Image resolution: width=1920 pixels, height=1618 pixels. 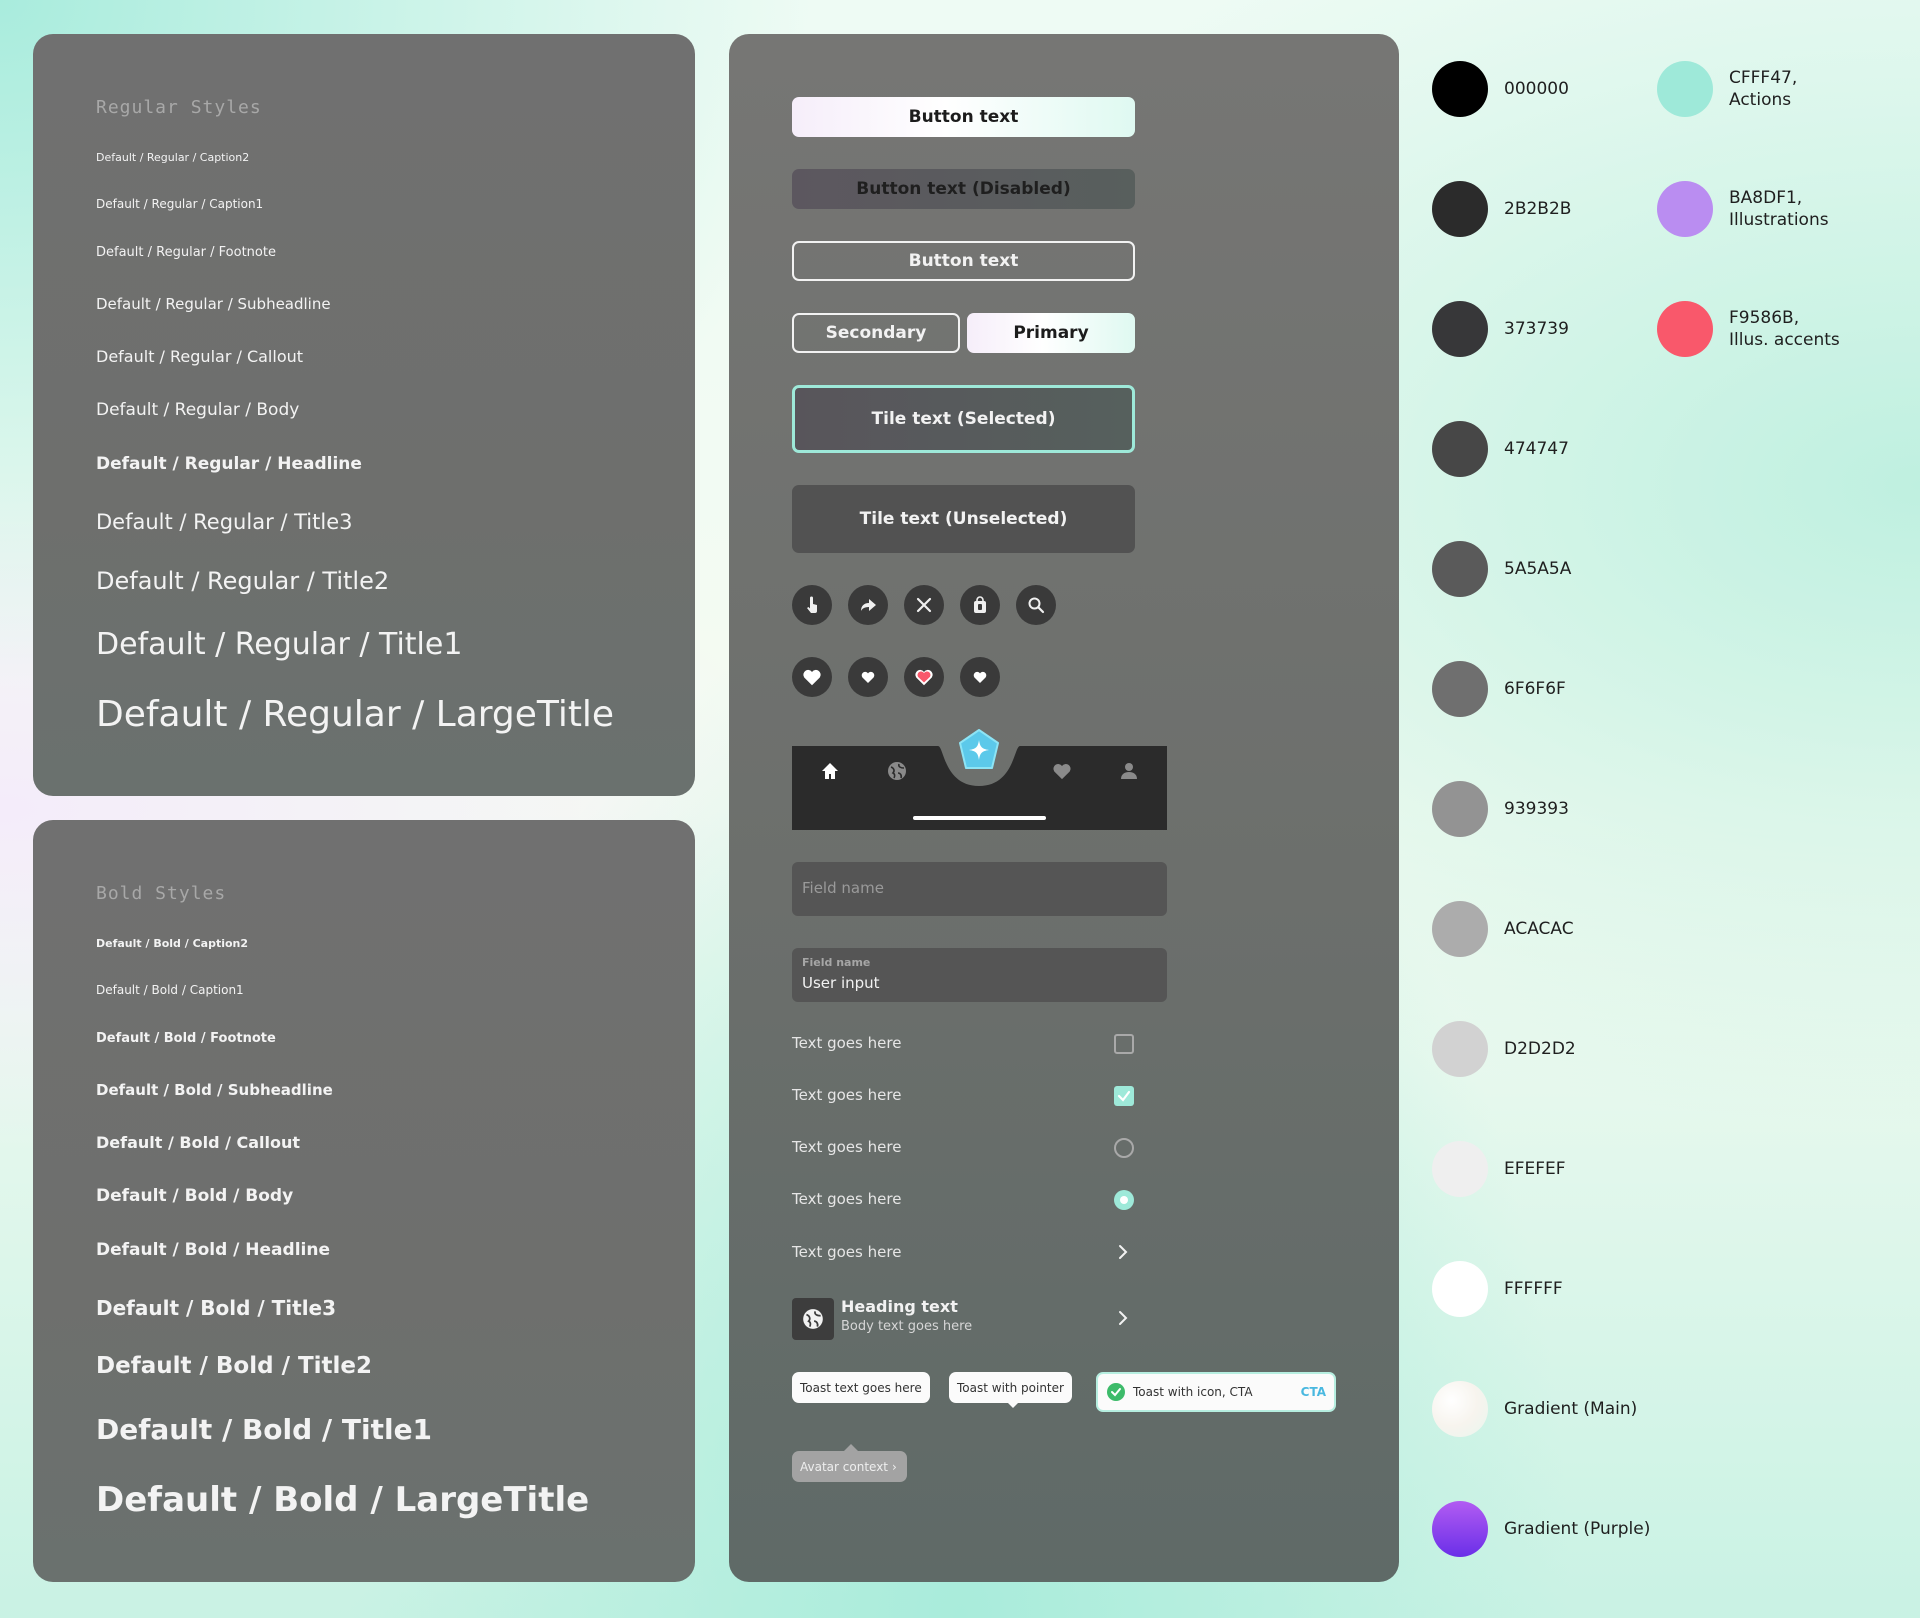 I want to click on list-heading: Heading text, so click(x=899, y=1306).